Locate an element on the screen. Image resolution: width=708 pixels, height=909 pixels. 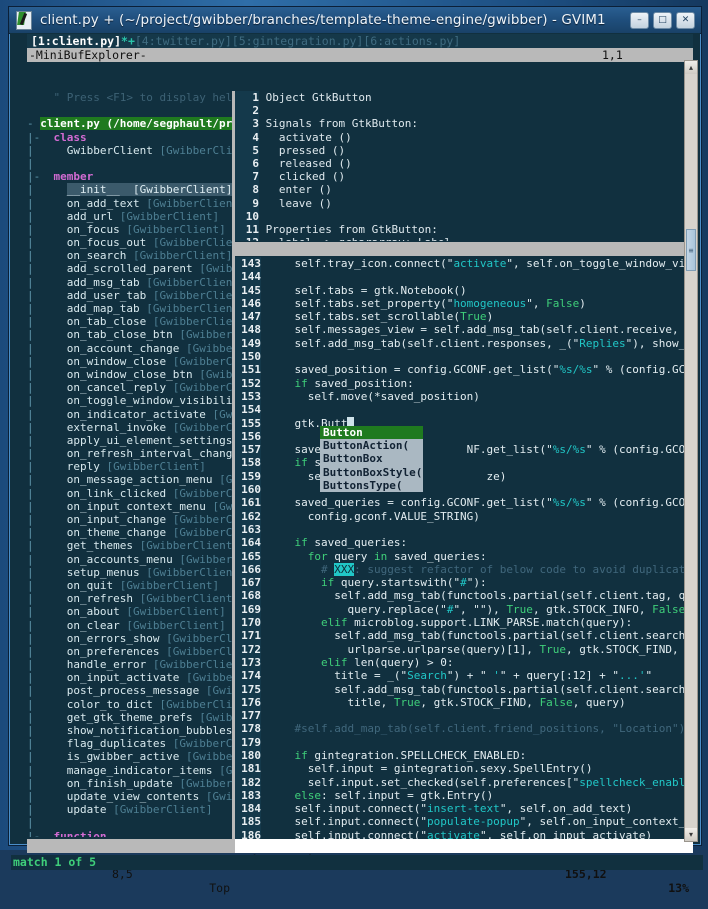
code-line: 163 is located at coordinates (464, 529).